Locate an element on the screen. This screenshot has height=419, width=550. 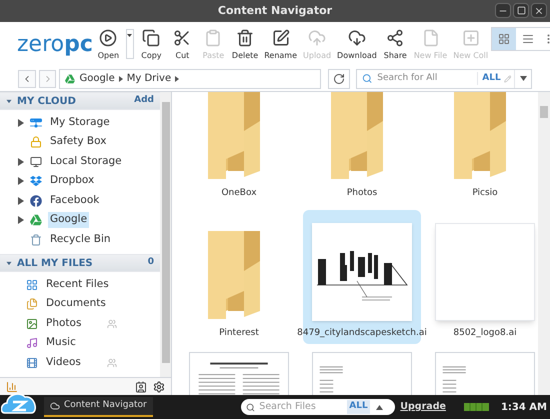
toolbar-button: Delete is located at coordinates (245, 45).